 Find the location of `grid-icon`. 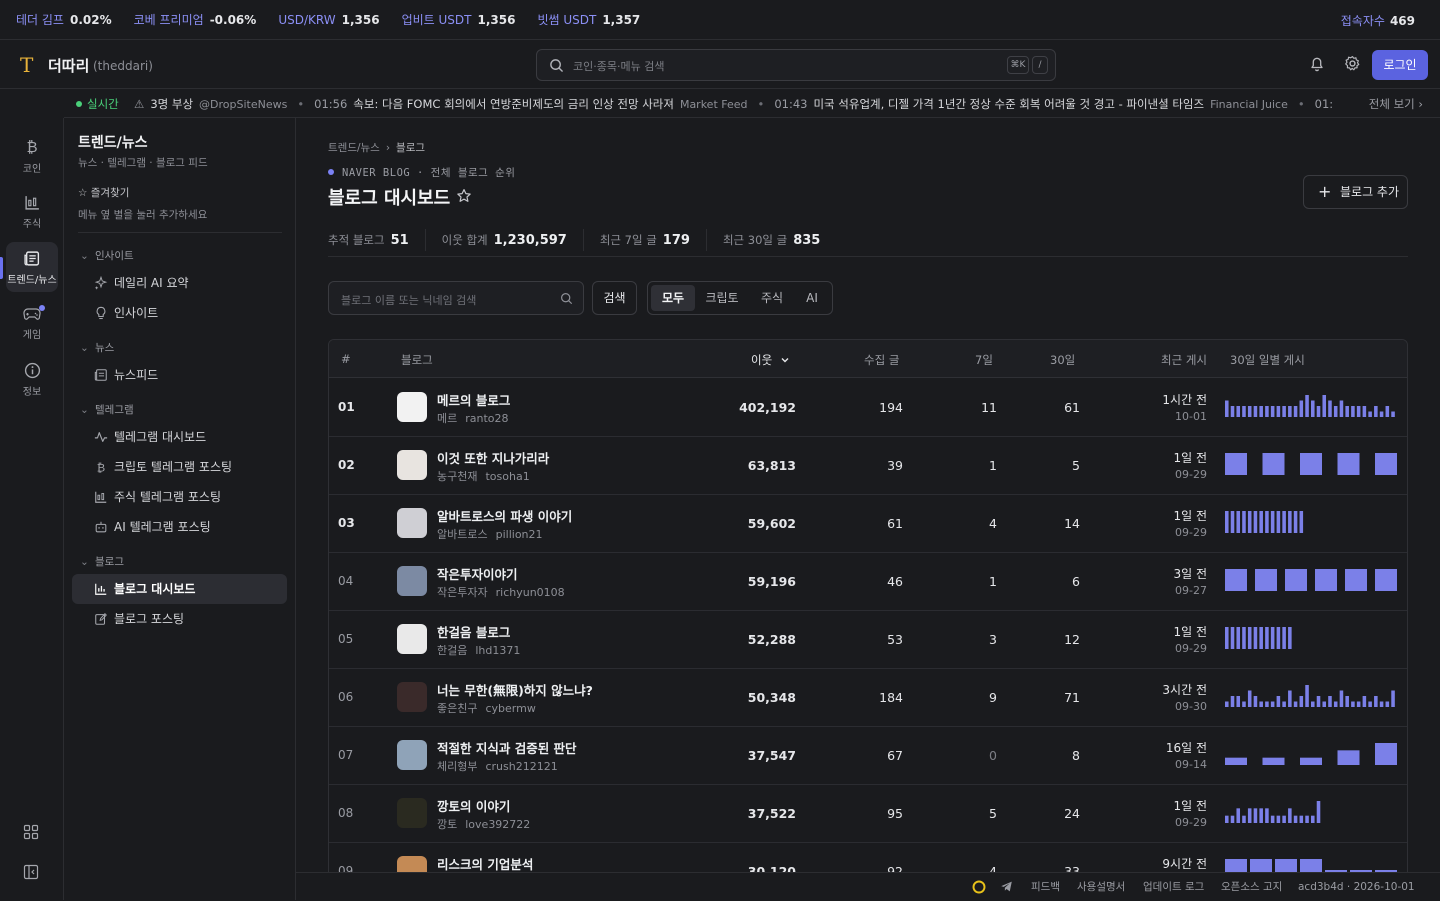

grid-icon is located at coordinates (31, 832).